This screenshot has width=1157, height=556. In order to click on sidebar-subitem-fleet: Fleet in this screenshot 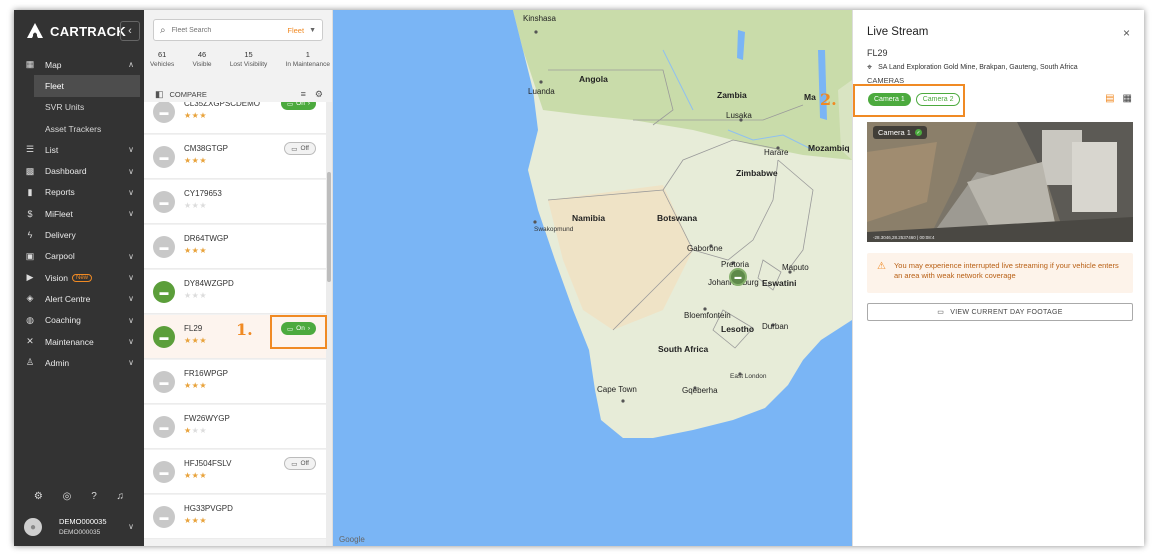, I will do `click(87, 86)`.